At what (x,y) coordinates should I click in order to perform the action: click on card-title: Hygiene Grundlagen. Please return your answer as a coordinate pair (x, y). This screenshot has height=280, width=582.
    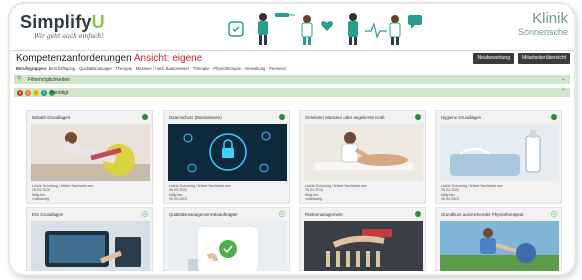
    Looking at the image, I should click on (461, 117).